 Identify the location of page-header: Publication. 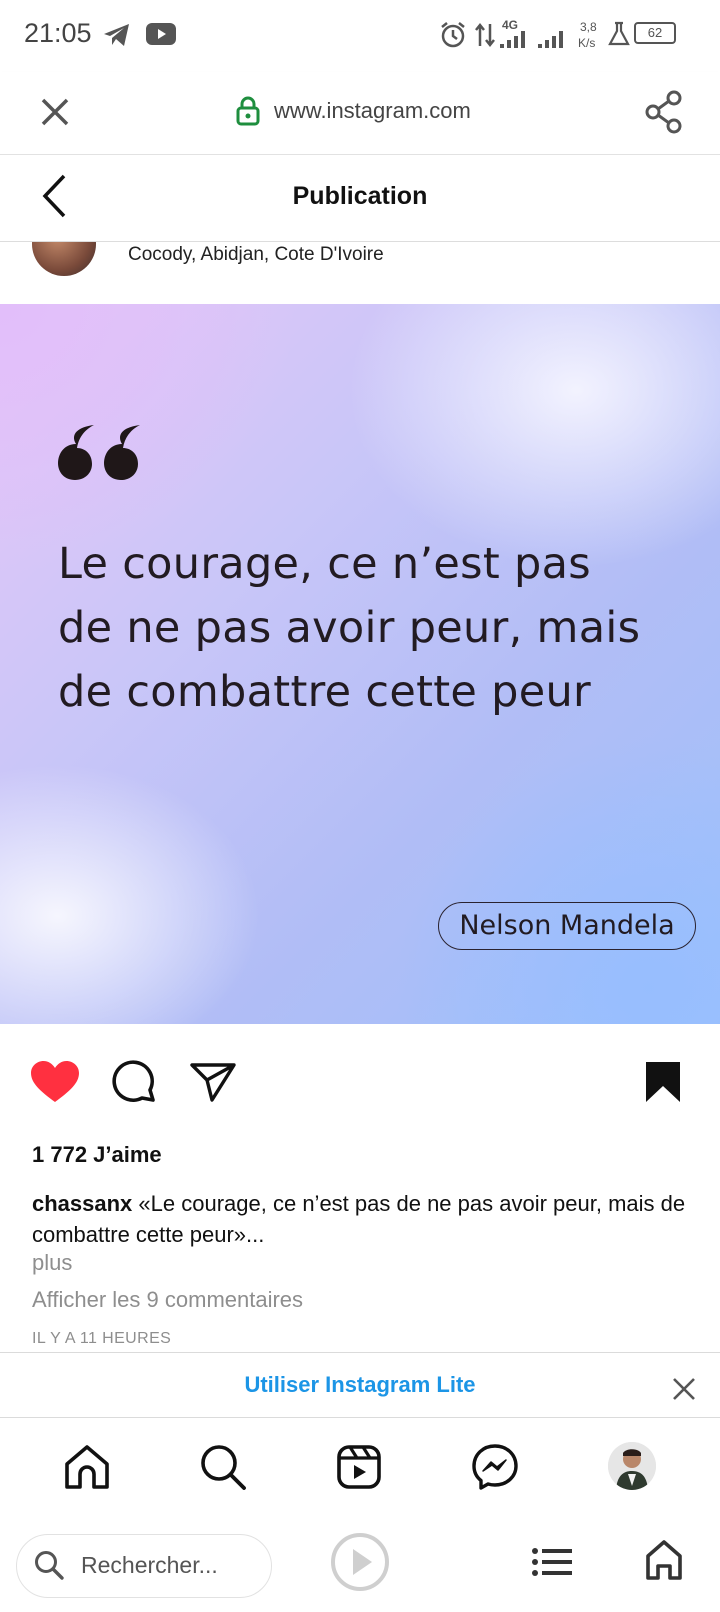
(360, 198).